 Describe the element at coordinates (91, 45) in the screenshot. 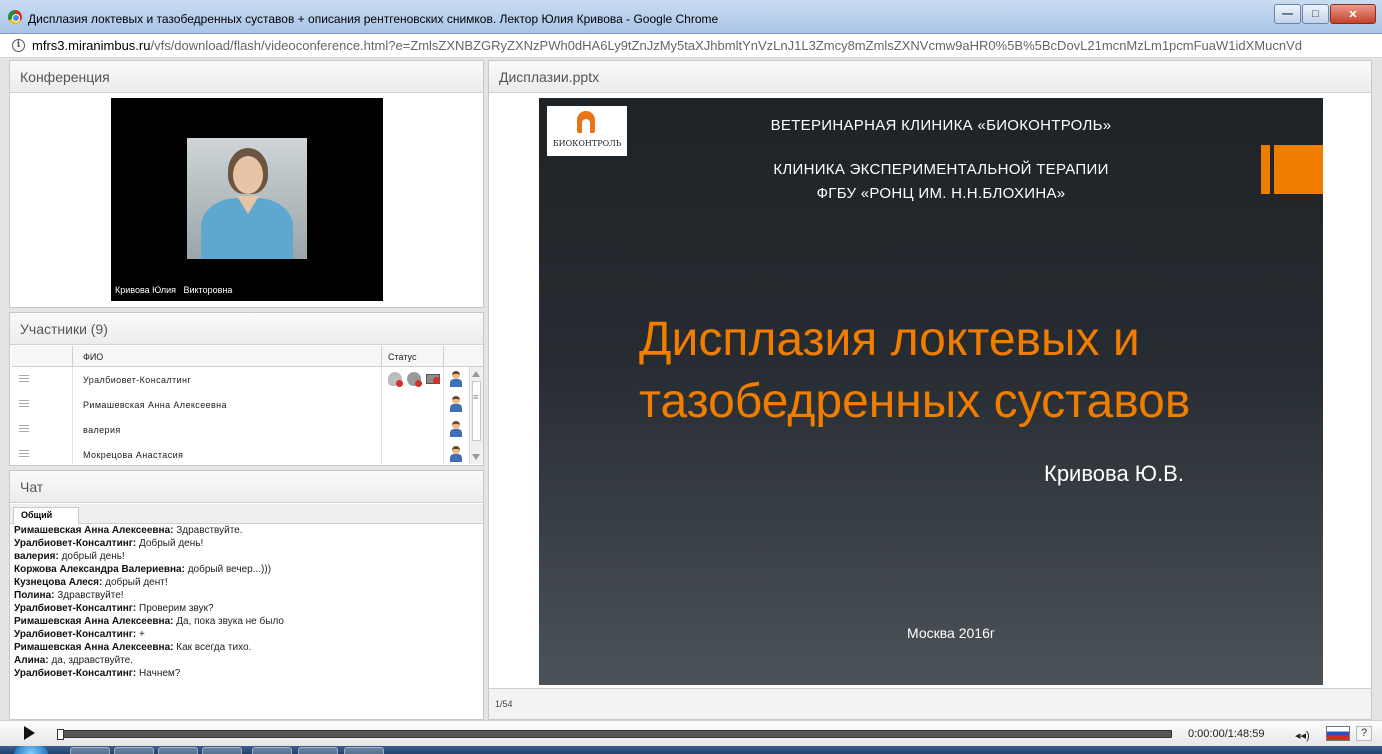

I see `url-domain: mfrs3.miranimbus.ru` at that location.